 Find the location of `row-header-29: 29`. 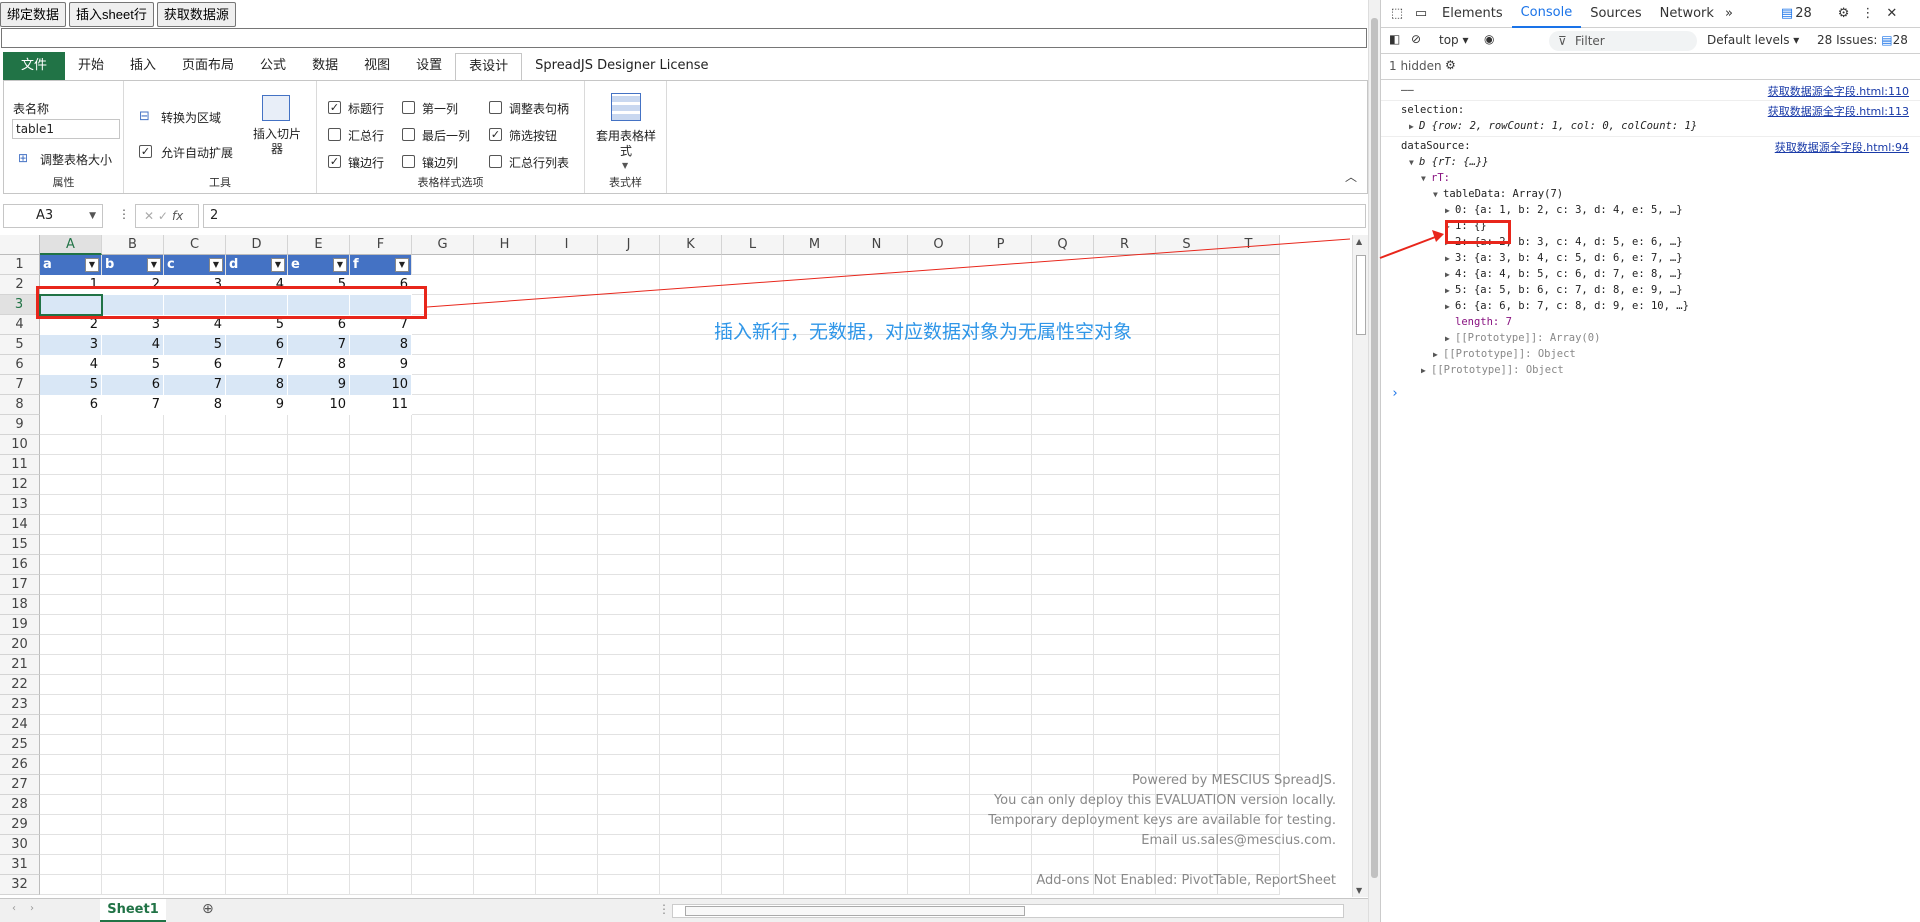

row-header-29: 29 is located at coordinates (20, 825).